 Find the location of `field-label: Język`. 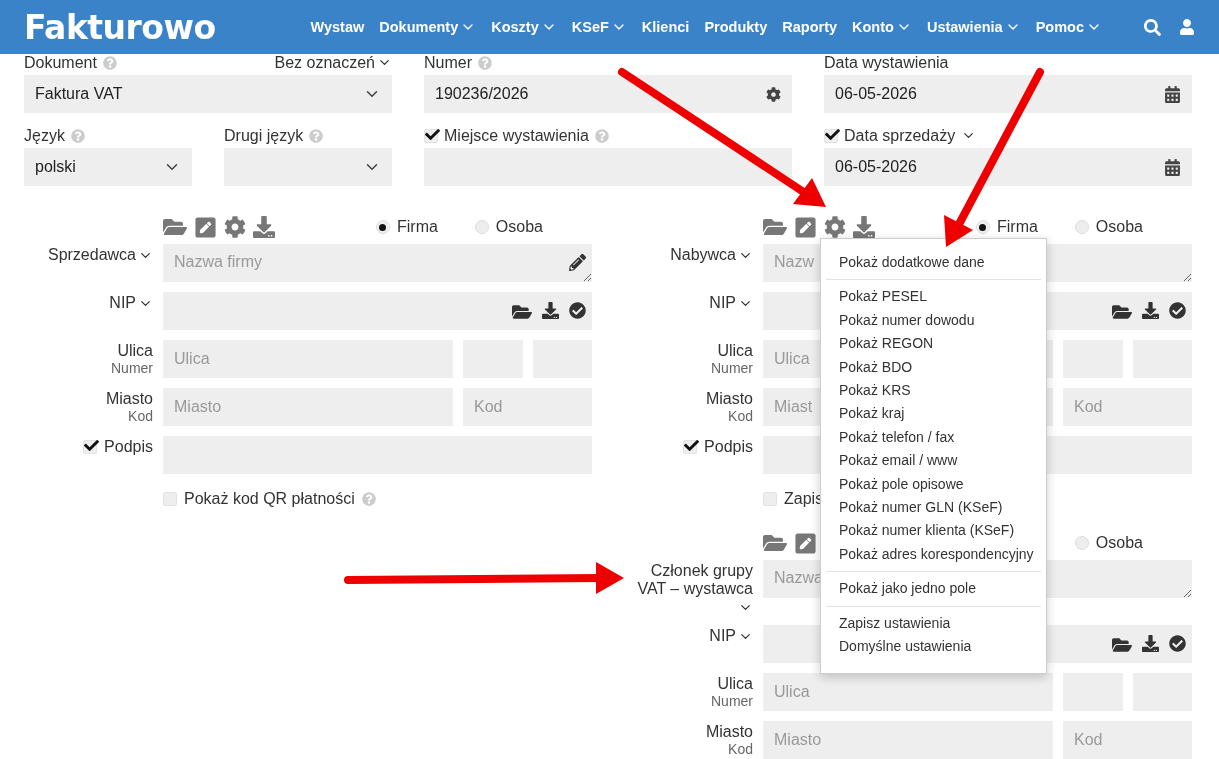

field-label: Język is located at coordinates (44, 135).